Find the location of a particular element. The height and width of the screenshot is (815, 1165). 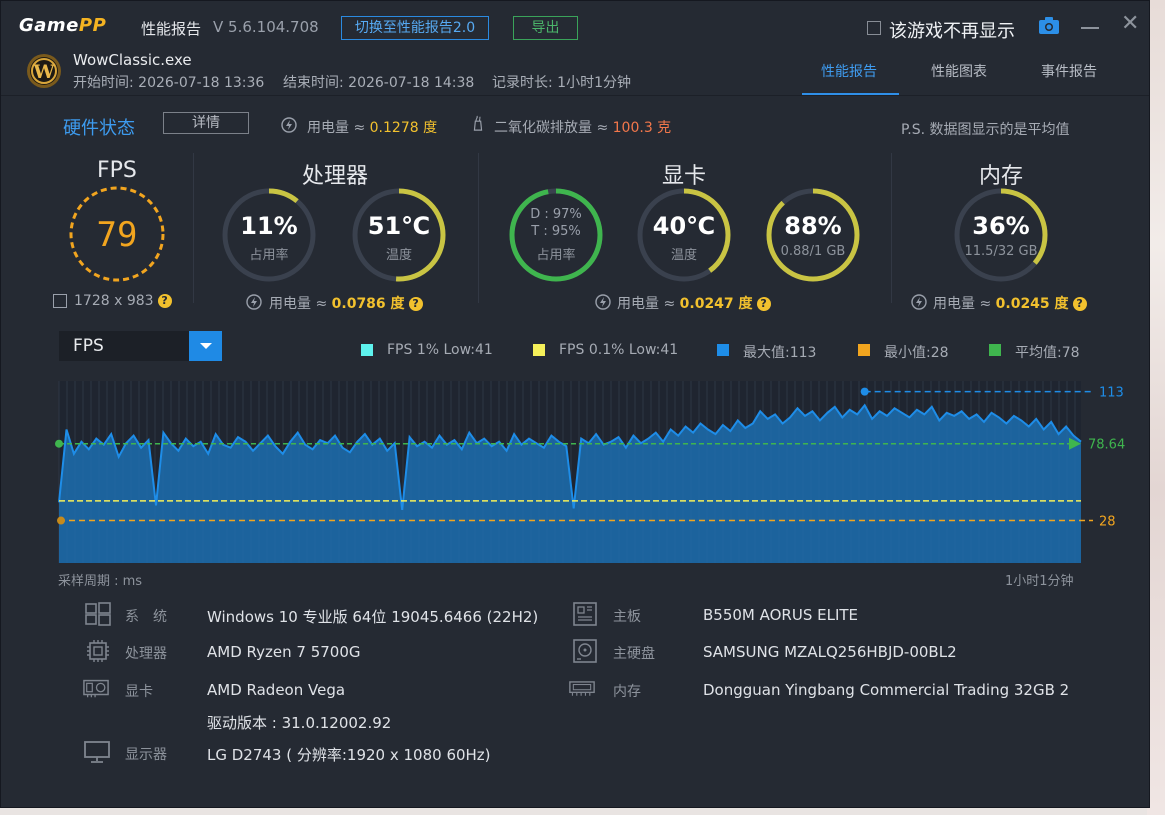

sample-period-label: 采样周期 : ms is located at coordinates (100, 581).